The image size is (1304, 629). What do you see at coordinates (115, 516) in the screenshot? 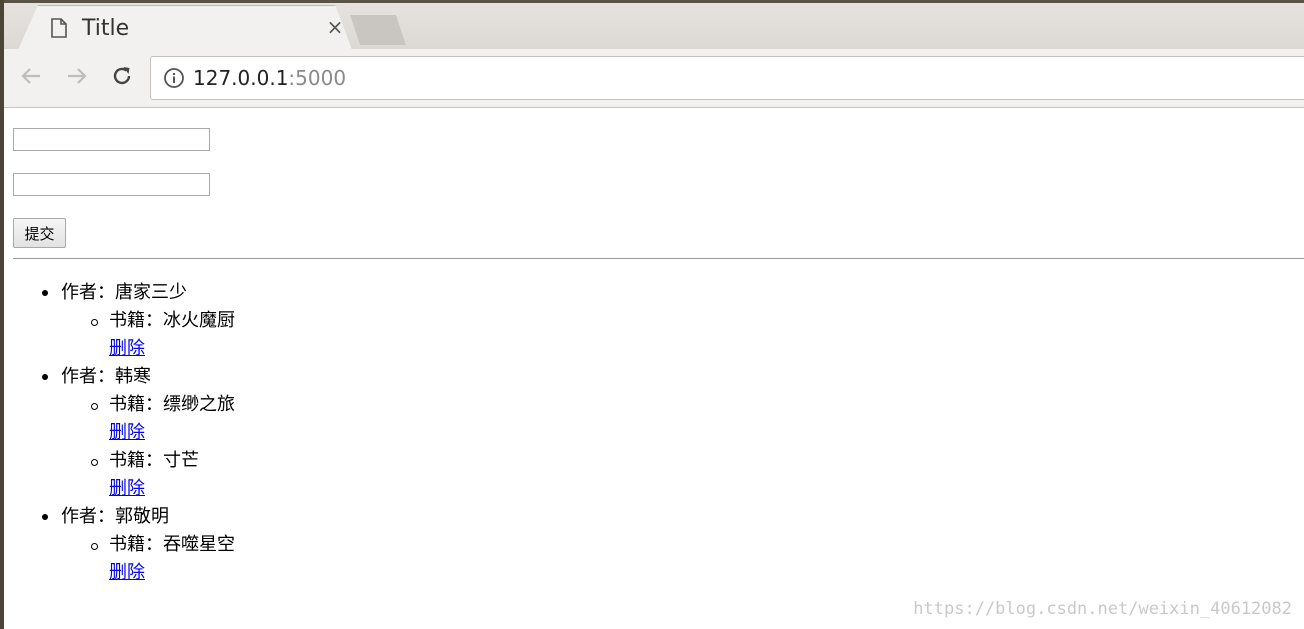
I see `author-item: 作者：郭敬明` at bounding box center [115, 516].